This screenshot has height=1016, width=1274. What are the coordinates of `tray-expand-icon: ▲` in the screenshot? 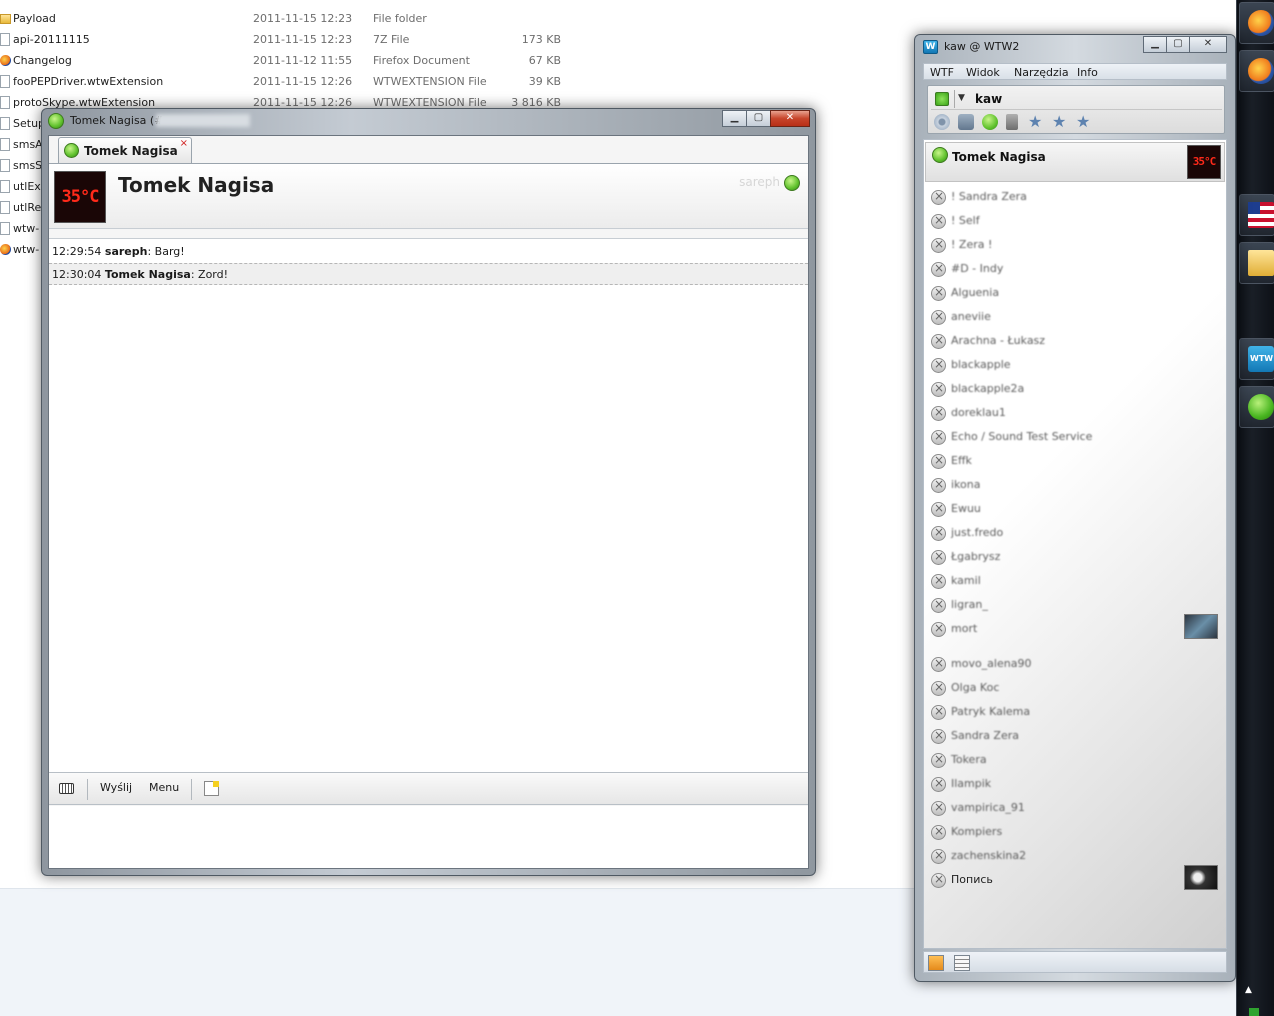 It's located at (1248, 990).